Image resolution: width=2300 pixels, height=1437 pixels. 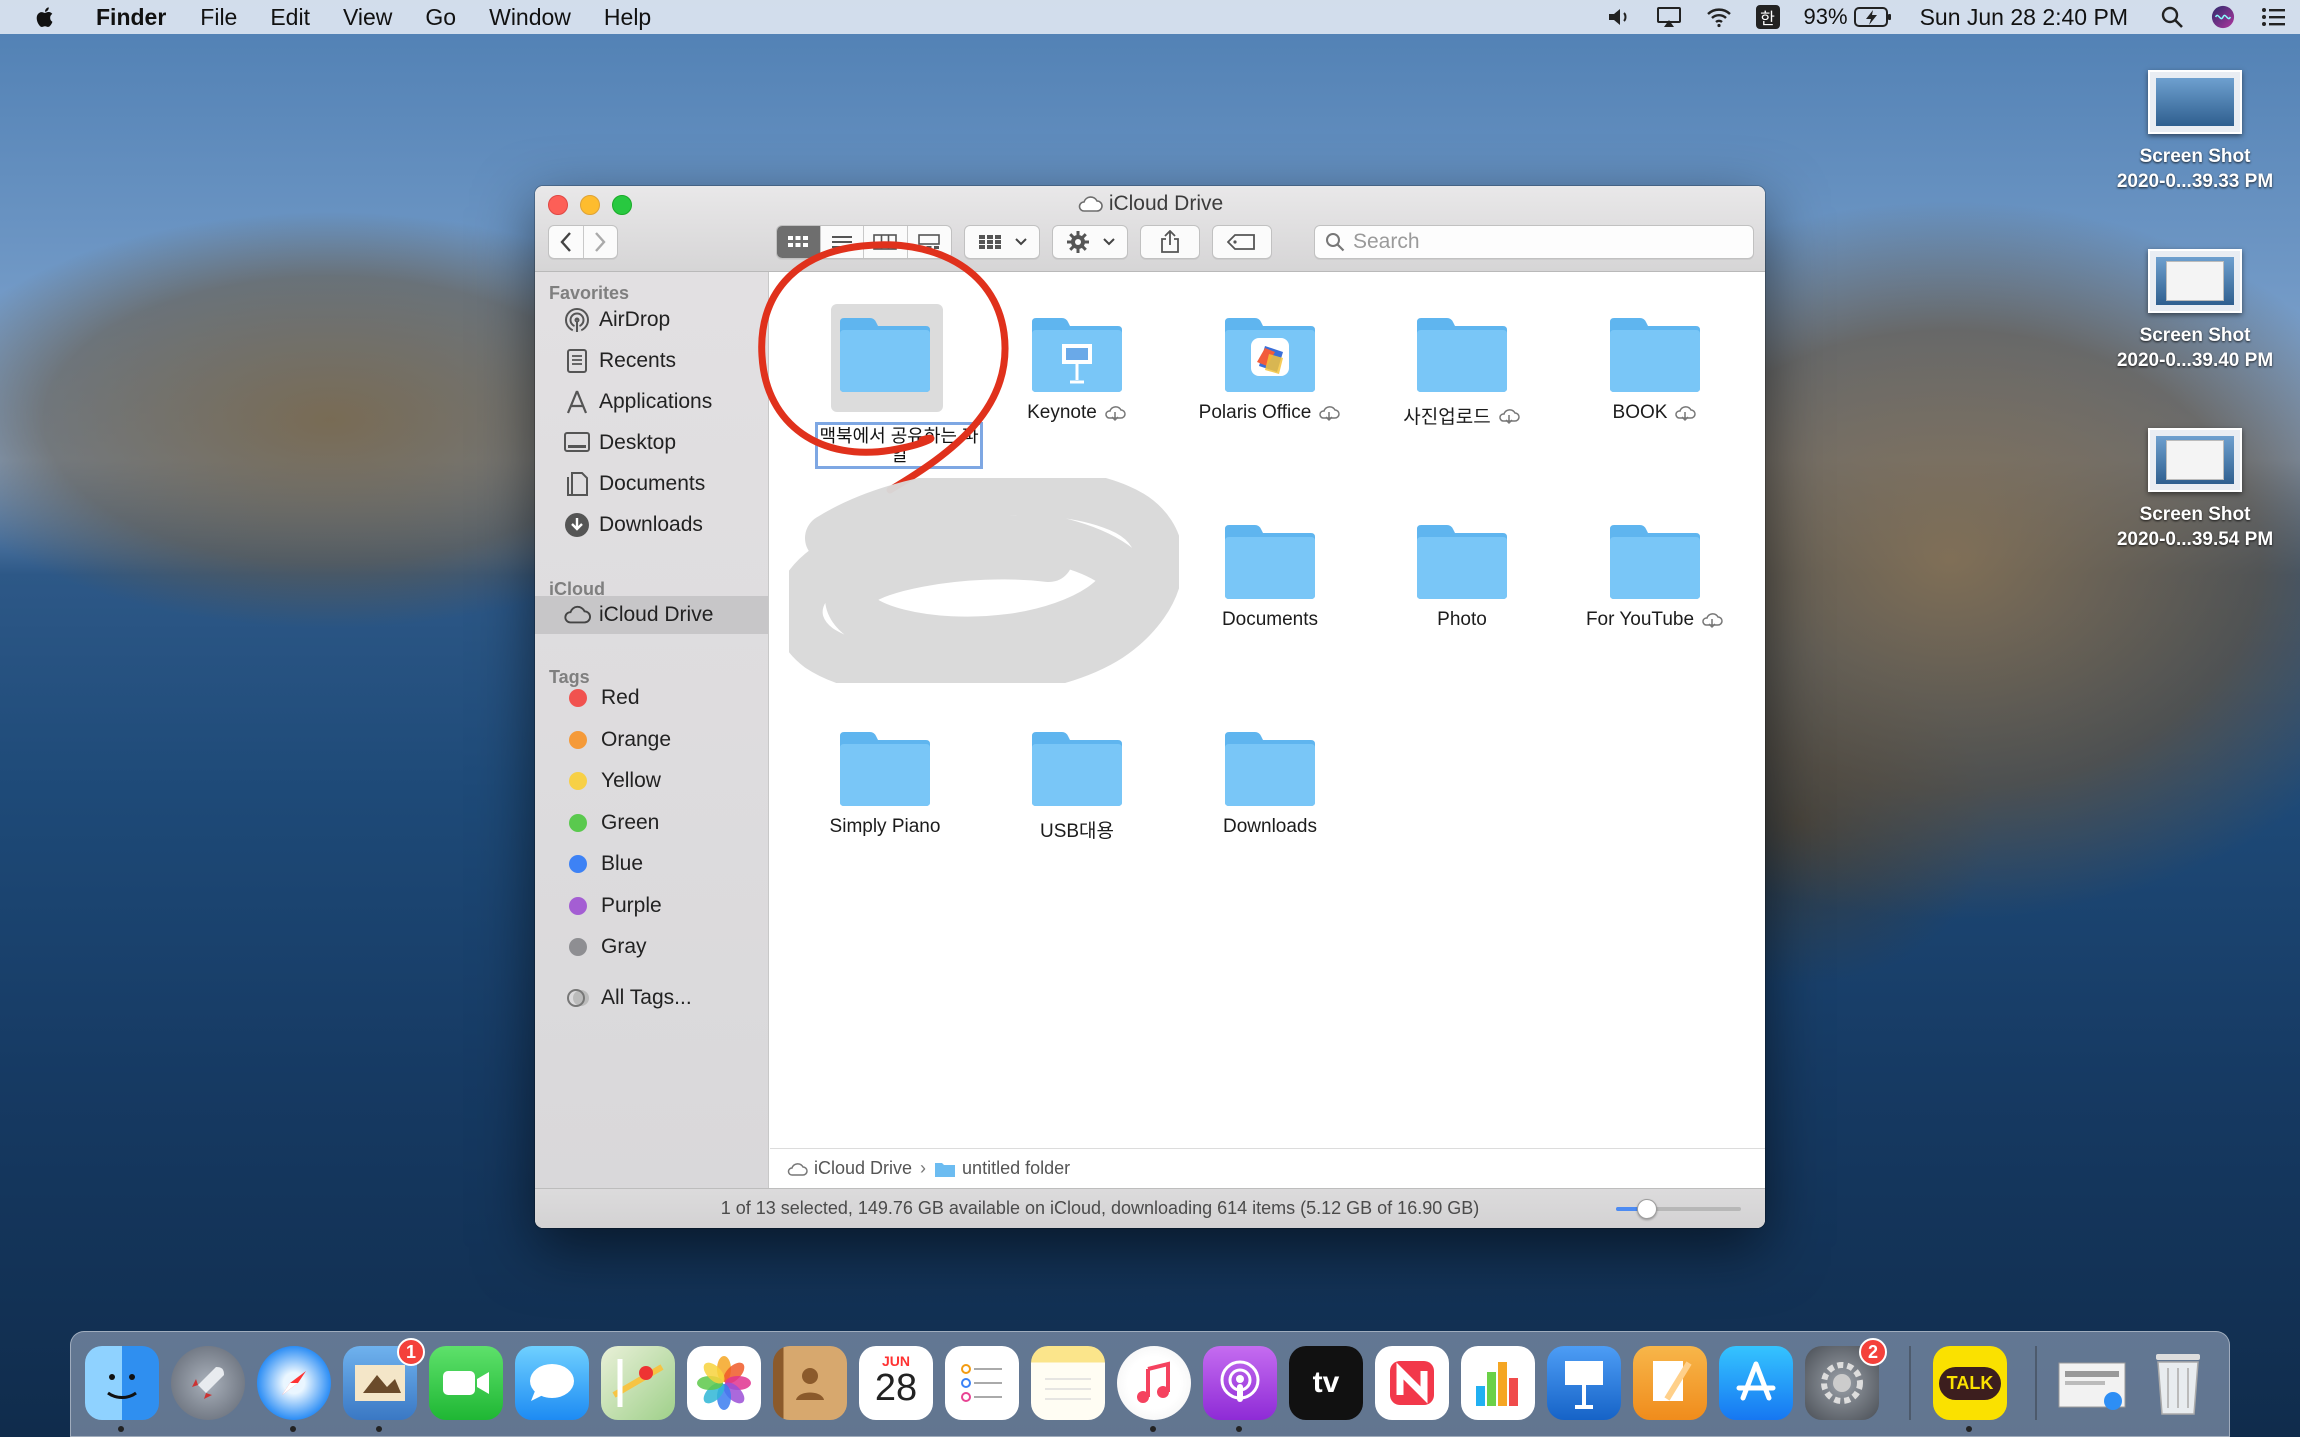 I want to click on dock-maps, so click(x=638, y=1383).